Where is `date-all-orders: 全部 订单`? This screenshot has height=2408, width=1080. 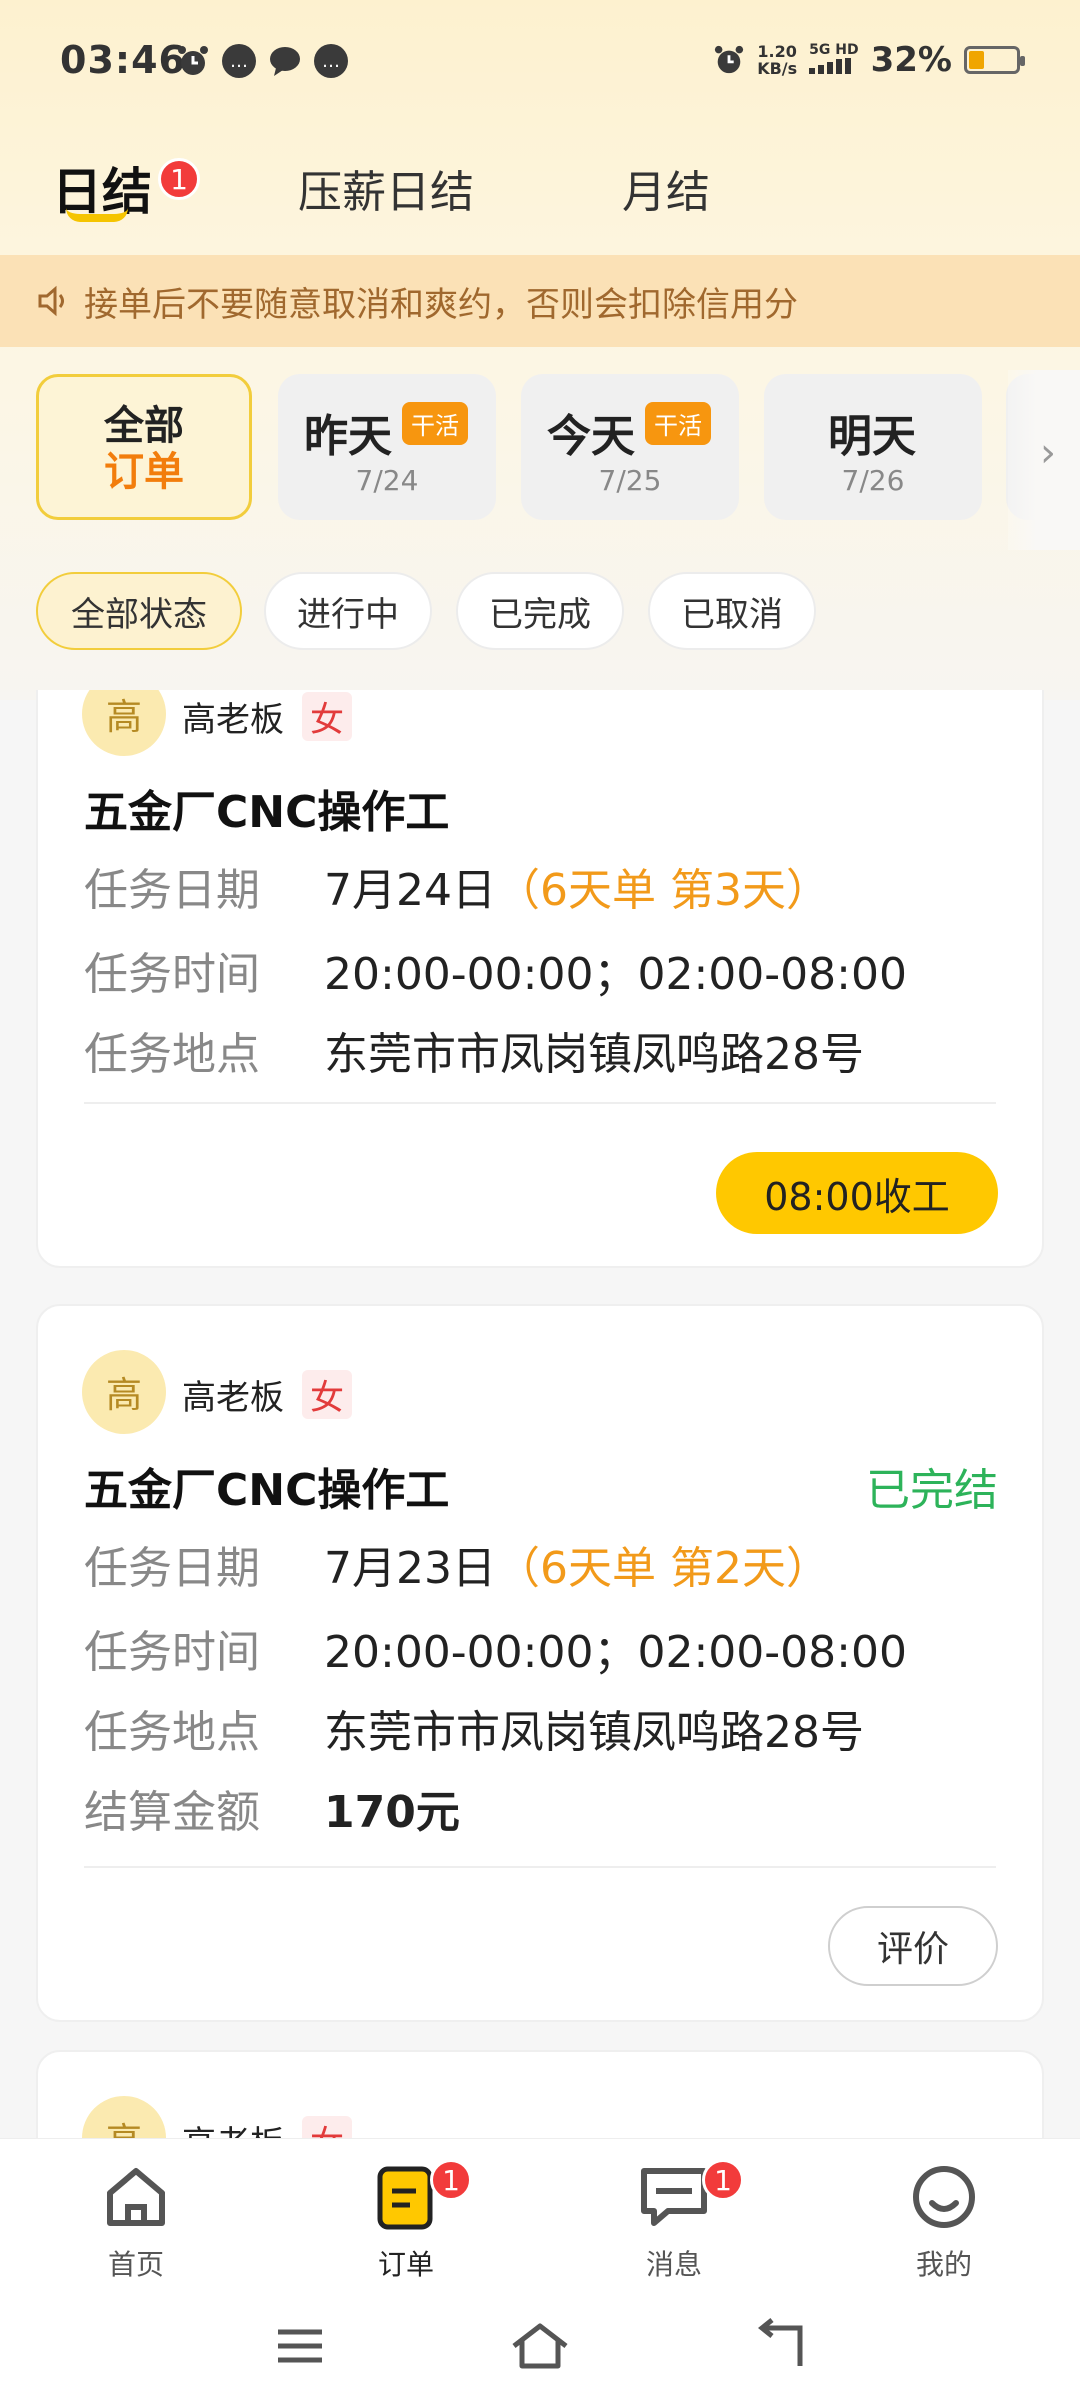 date-all-orders: 全部 订单 is located at coordinates (144, 447).